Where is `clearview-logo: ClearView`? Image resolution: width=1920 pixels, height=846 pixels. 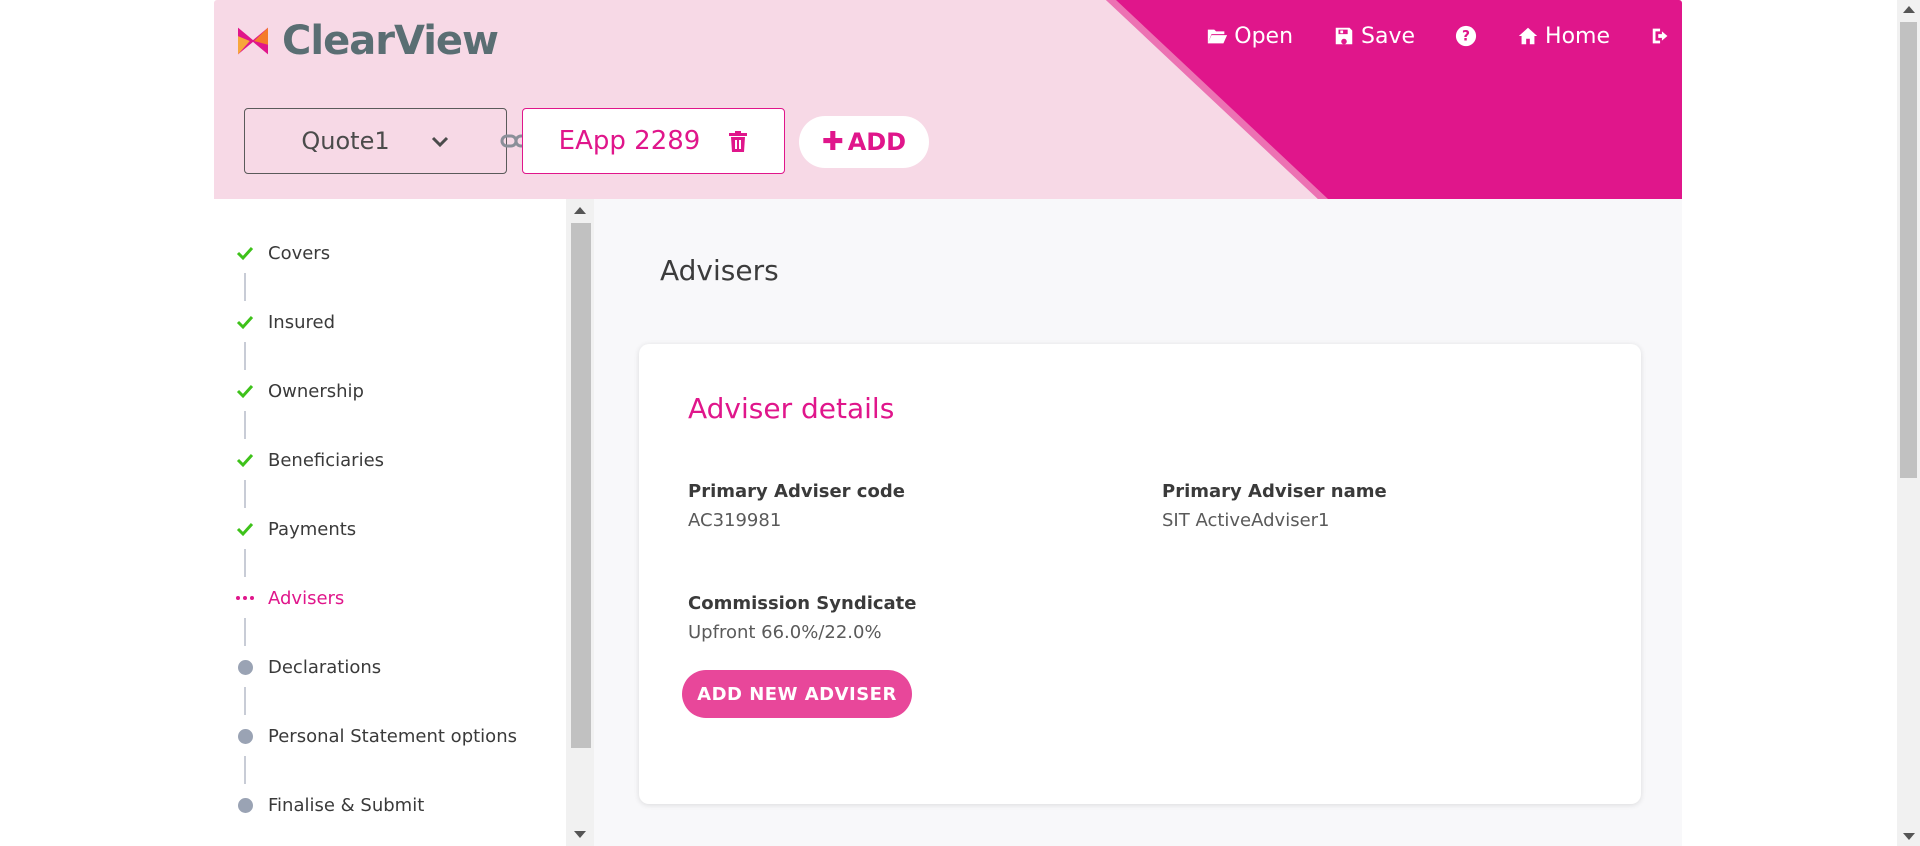
clearview-logo: ClearView is located at coordinates (368, 41).